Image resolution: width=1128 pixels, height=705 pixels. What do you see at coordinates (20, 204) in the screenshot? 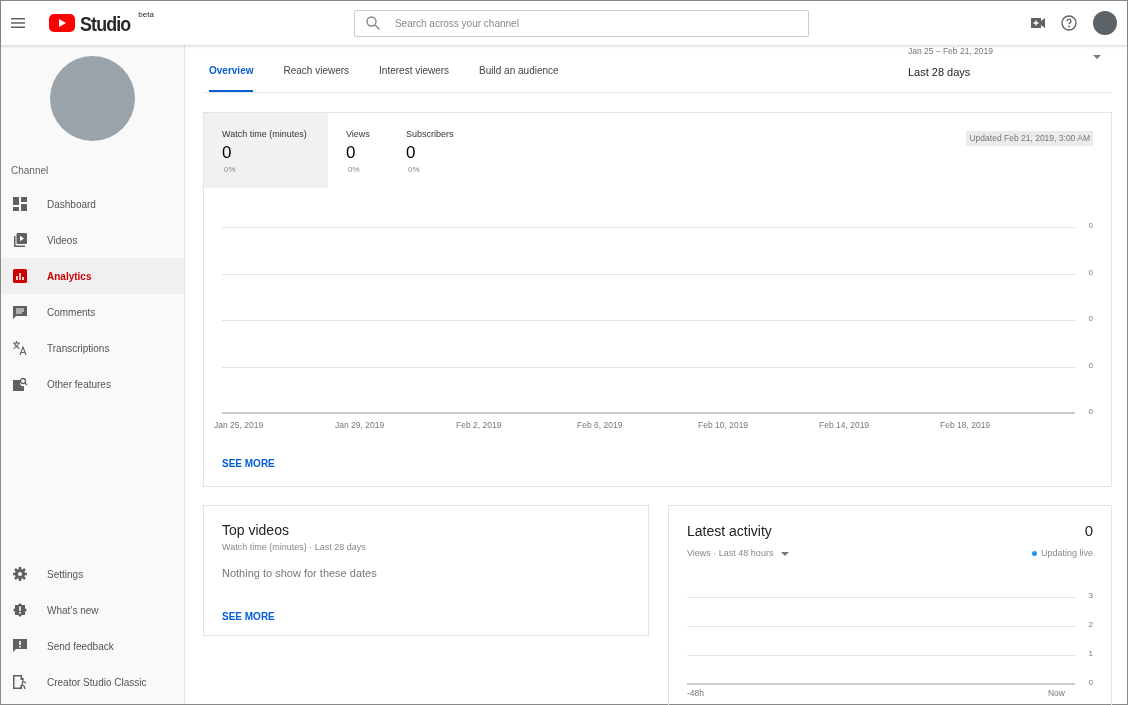
I see `dashboard-icon` at bounding box center [20, 204].